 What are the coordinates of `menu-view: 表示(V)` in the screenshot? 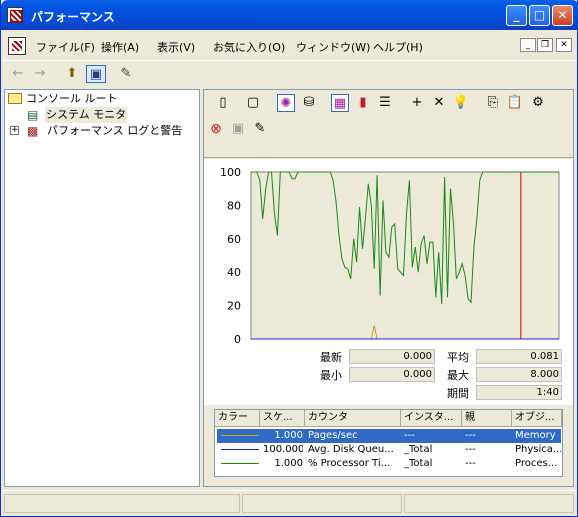 It's located at (176, 47).